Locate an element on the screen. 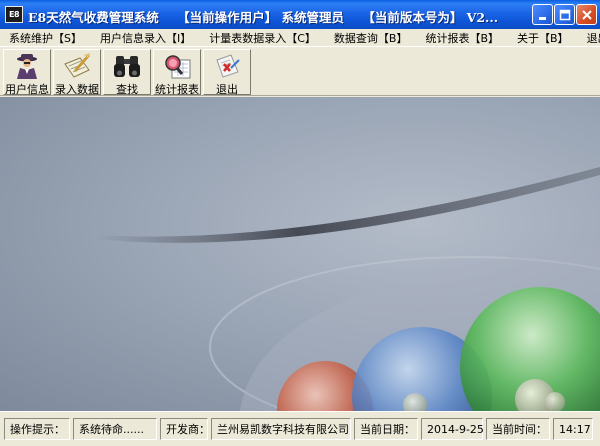 The height and width of the screenshot is (446, 600). user-agent-icon is located at coordinates (27, 66).